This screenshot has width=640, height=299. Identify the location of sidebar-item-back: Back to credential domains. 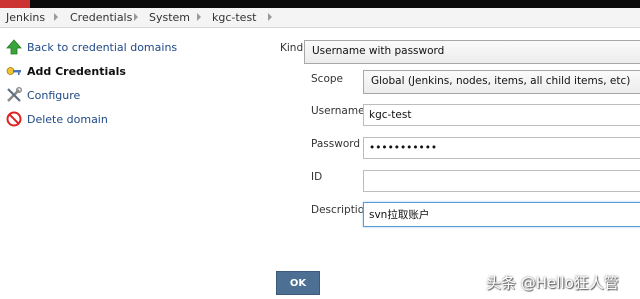
(91, 47).